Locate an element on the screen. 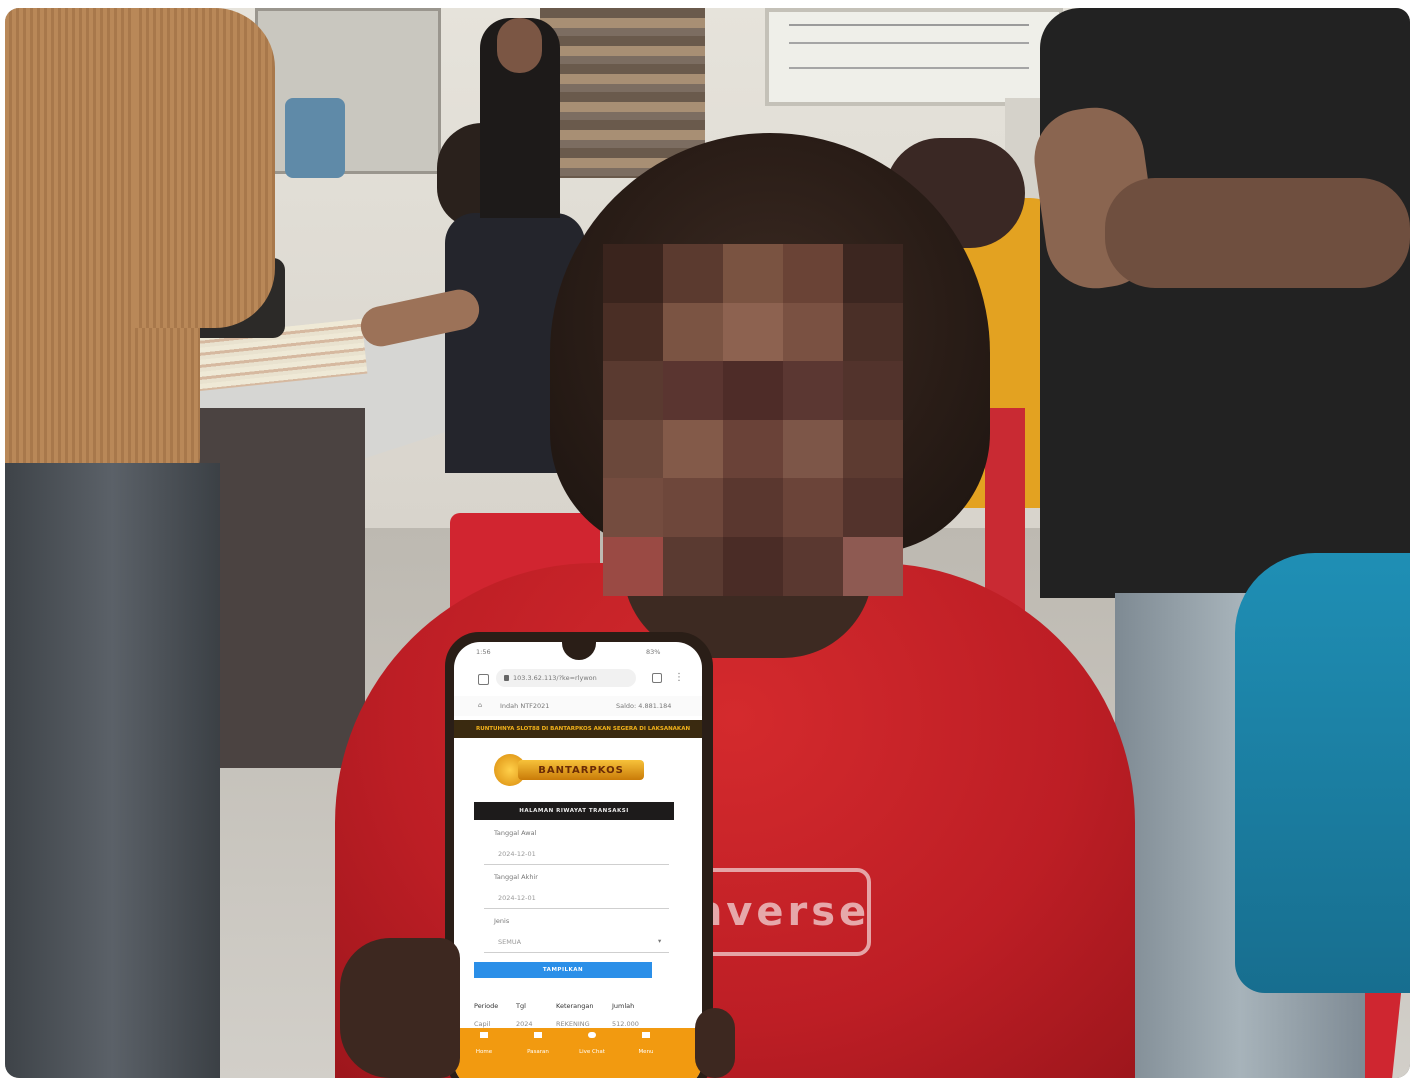 The width and height of the screenshot is (1418, 1081). chat-nav-icon is located at coordinates (592, 1035).